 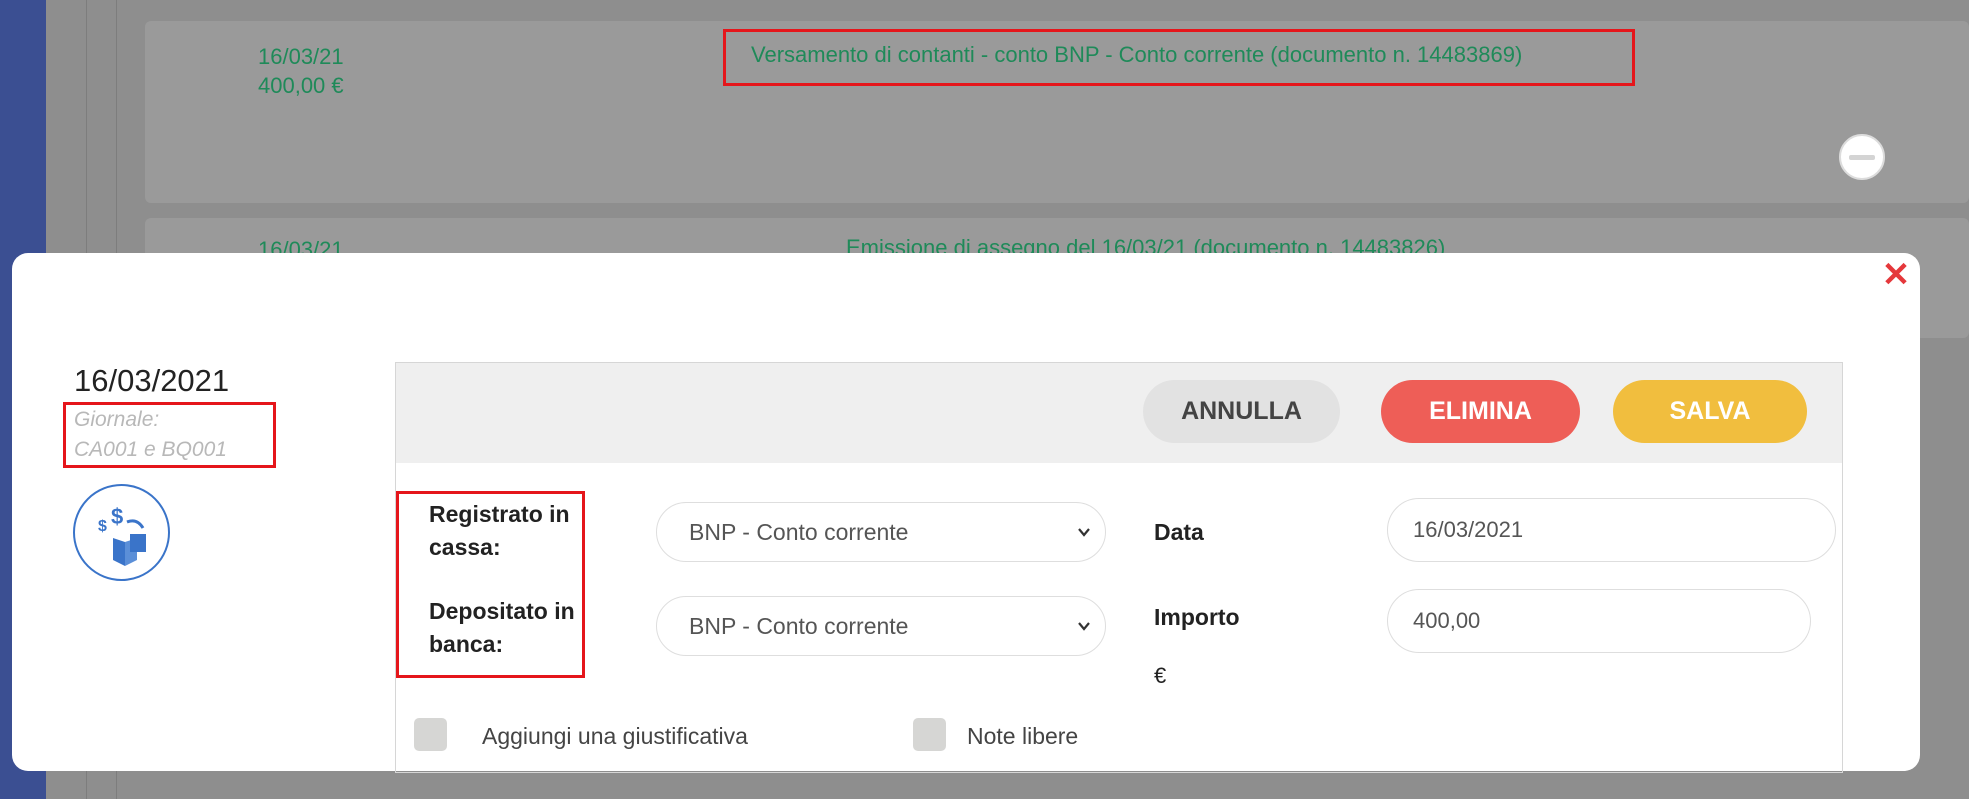 I want to click on close-icon: ✕, so click(x=1896, y=275).